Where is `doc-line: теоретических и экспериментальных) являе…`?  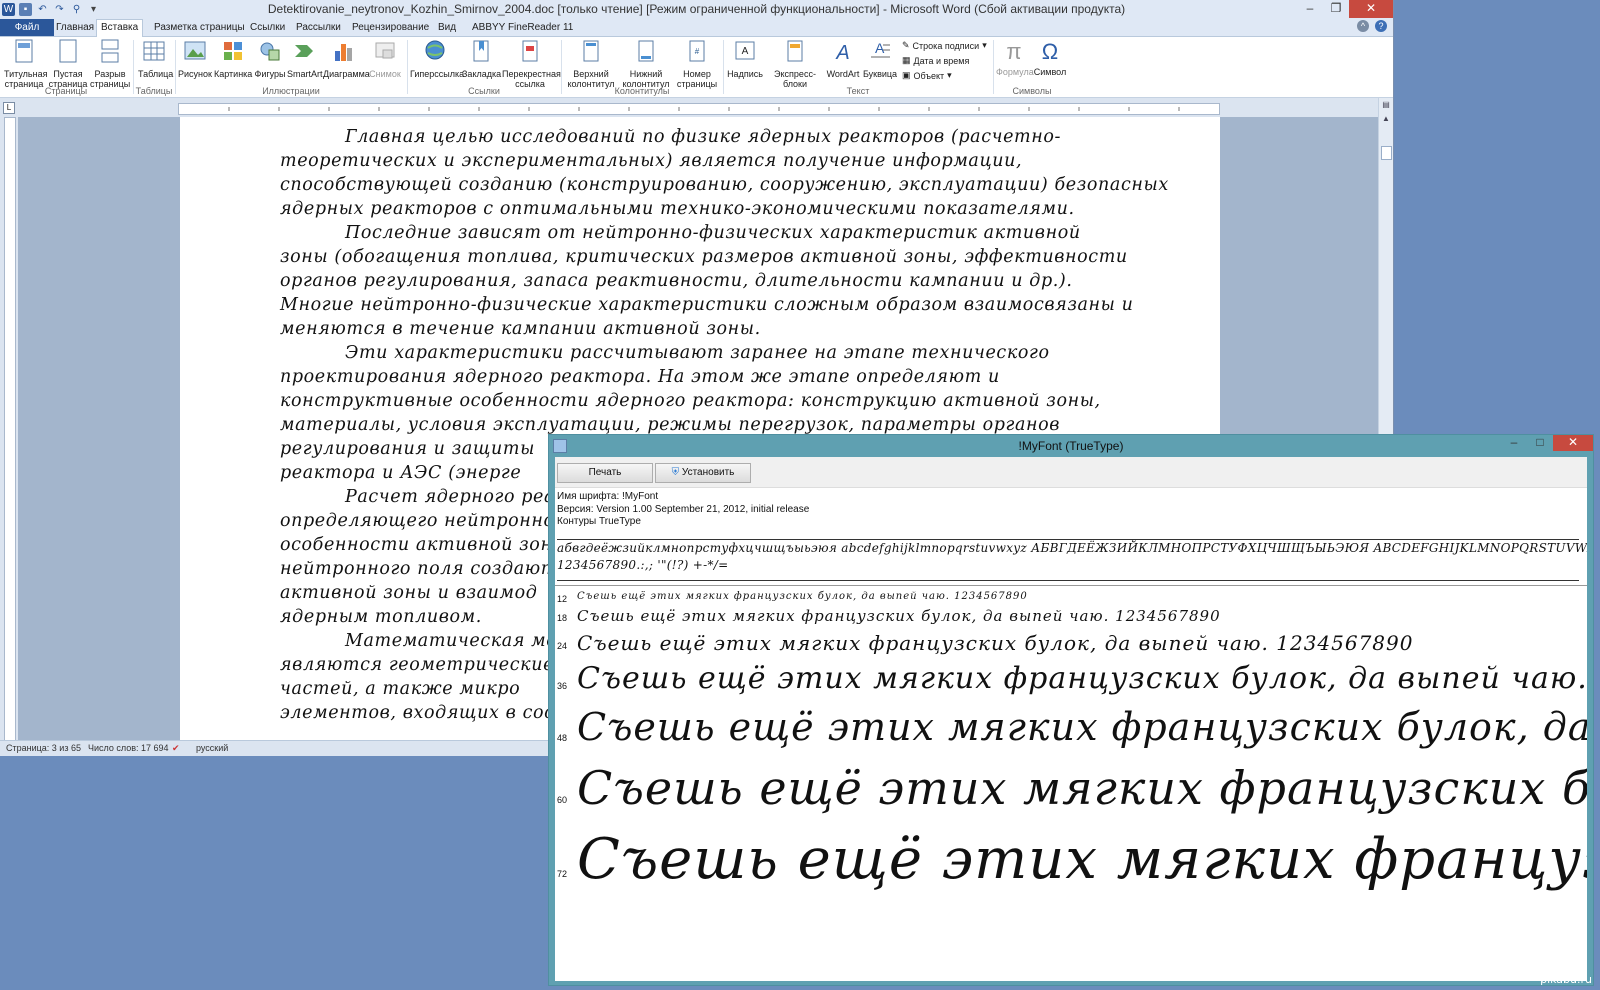 doc-line: теоретических и экспериментальных) являе… is located at coordinates (651, 161).